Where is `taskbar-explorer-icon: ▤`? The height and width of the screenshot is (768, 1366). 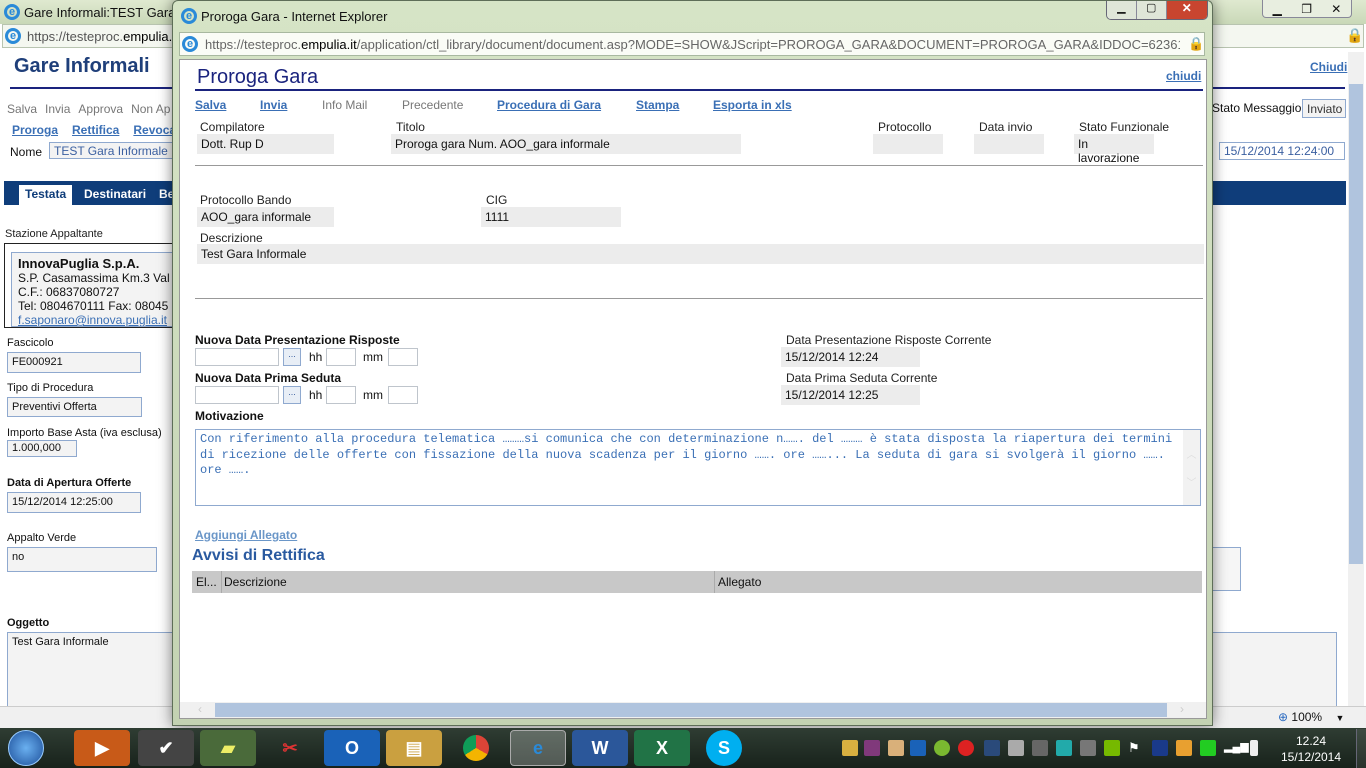 taskbar-explorer-icon: ▤ is located at coordinates (414, 748).